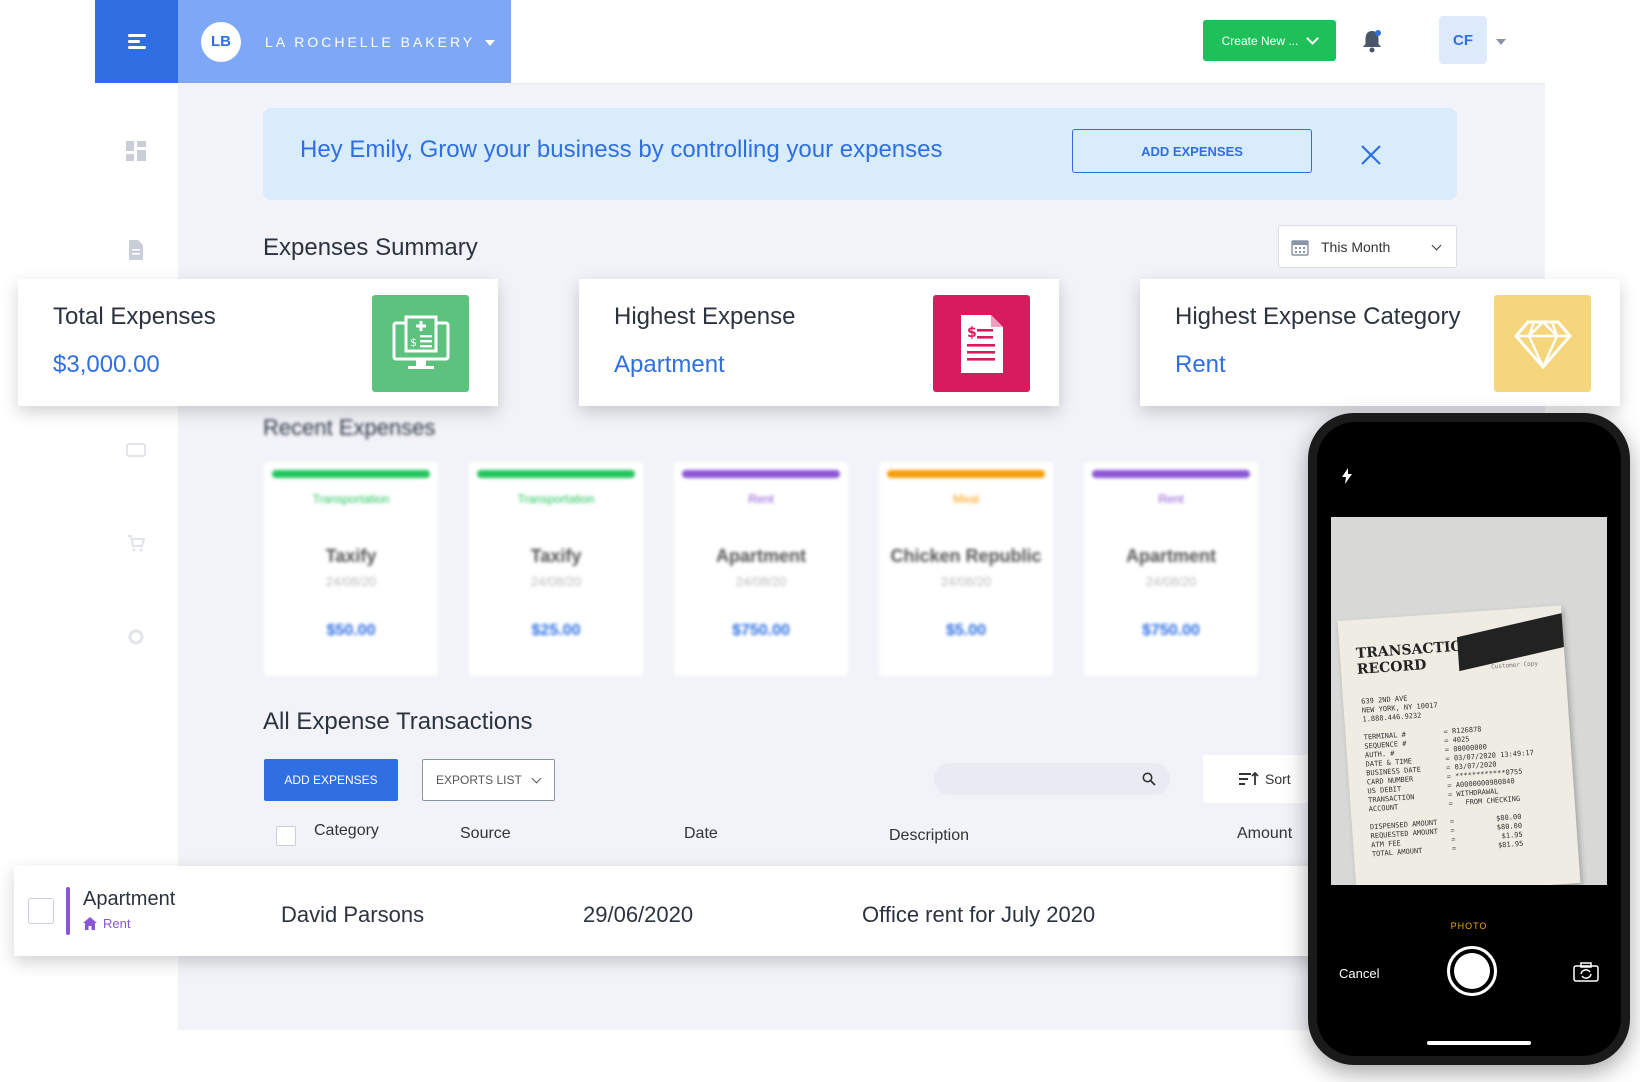 The width and height of the screenshot is (1640, 1082). I want to click on transactions-title: All Expense Transactions, so click(398, 721).